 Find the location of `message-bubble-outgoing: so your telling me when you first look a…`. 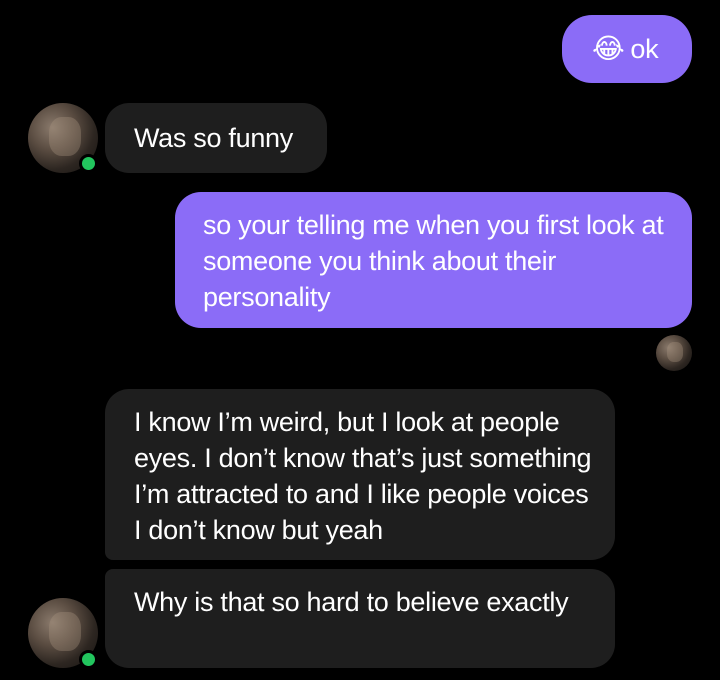

message-bubble-outgoing: so your telling me when you first look a… is located at coordinates (433, 260).